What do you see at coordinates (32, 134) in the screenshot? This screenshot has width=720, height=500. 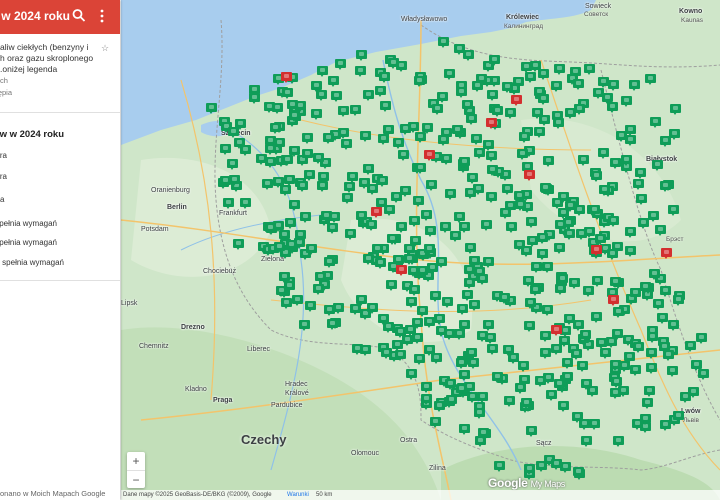 I see `layer-title: aliw w 2024 roku` at bounding box center [32, 134].